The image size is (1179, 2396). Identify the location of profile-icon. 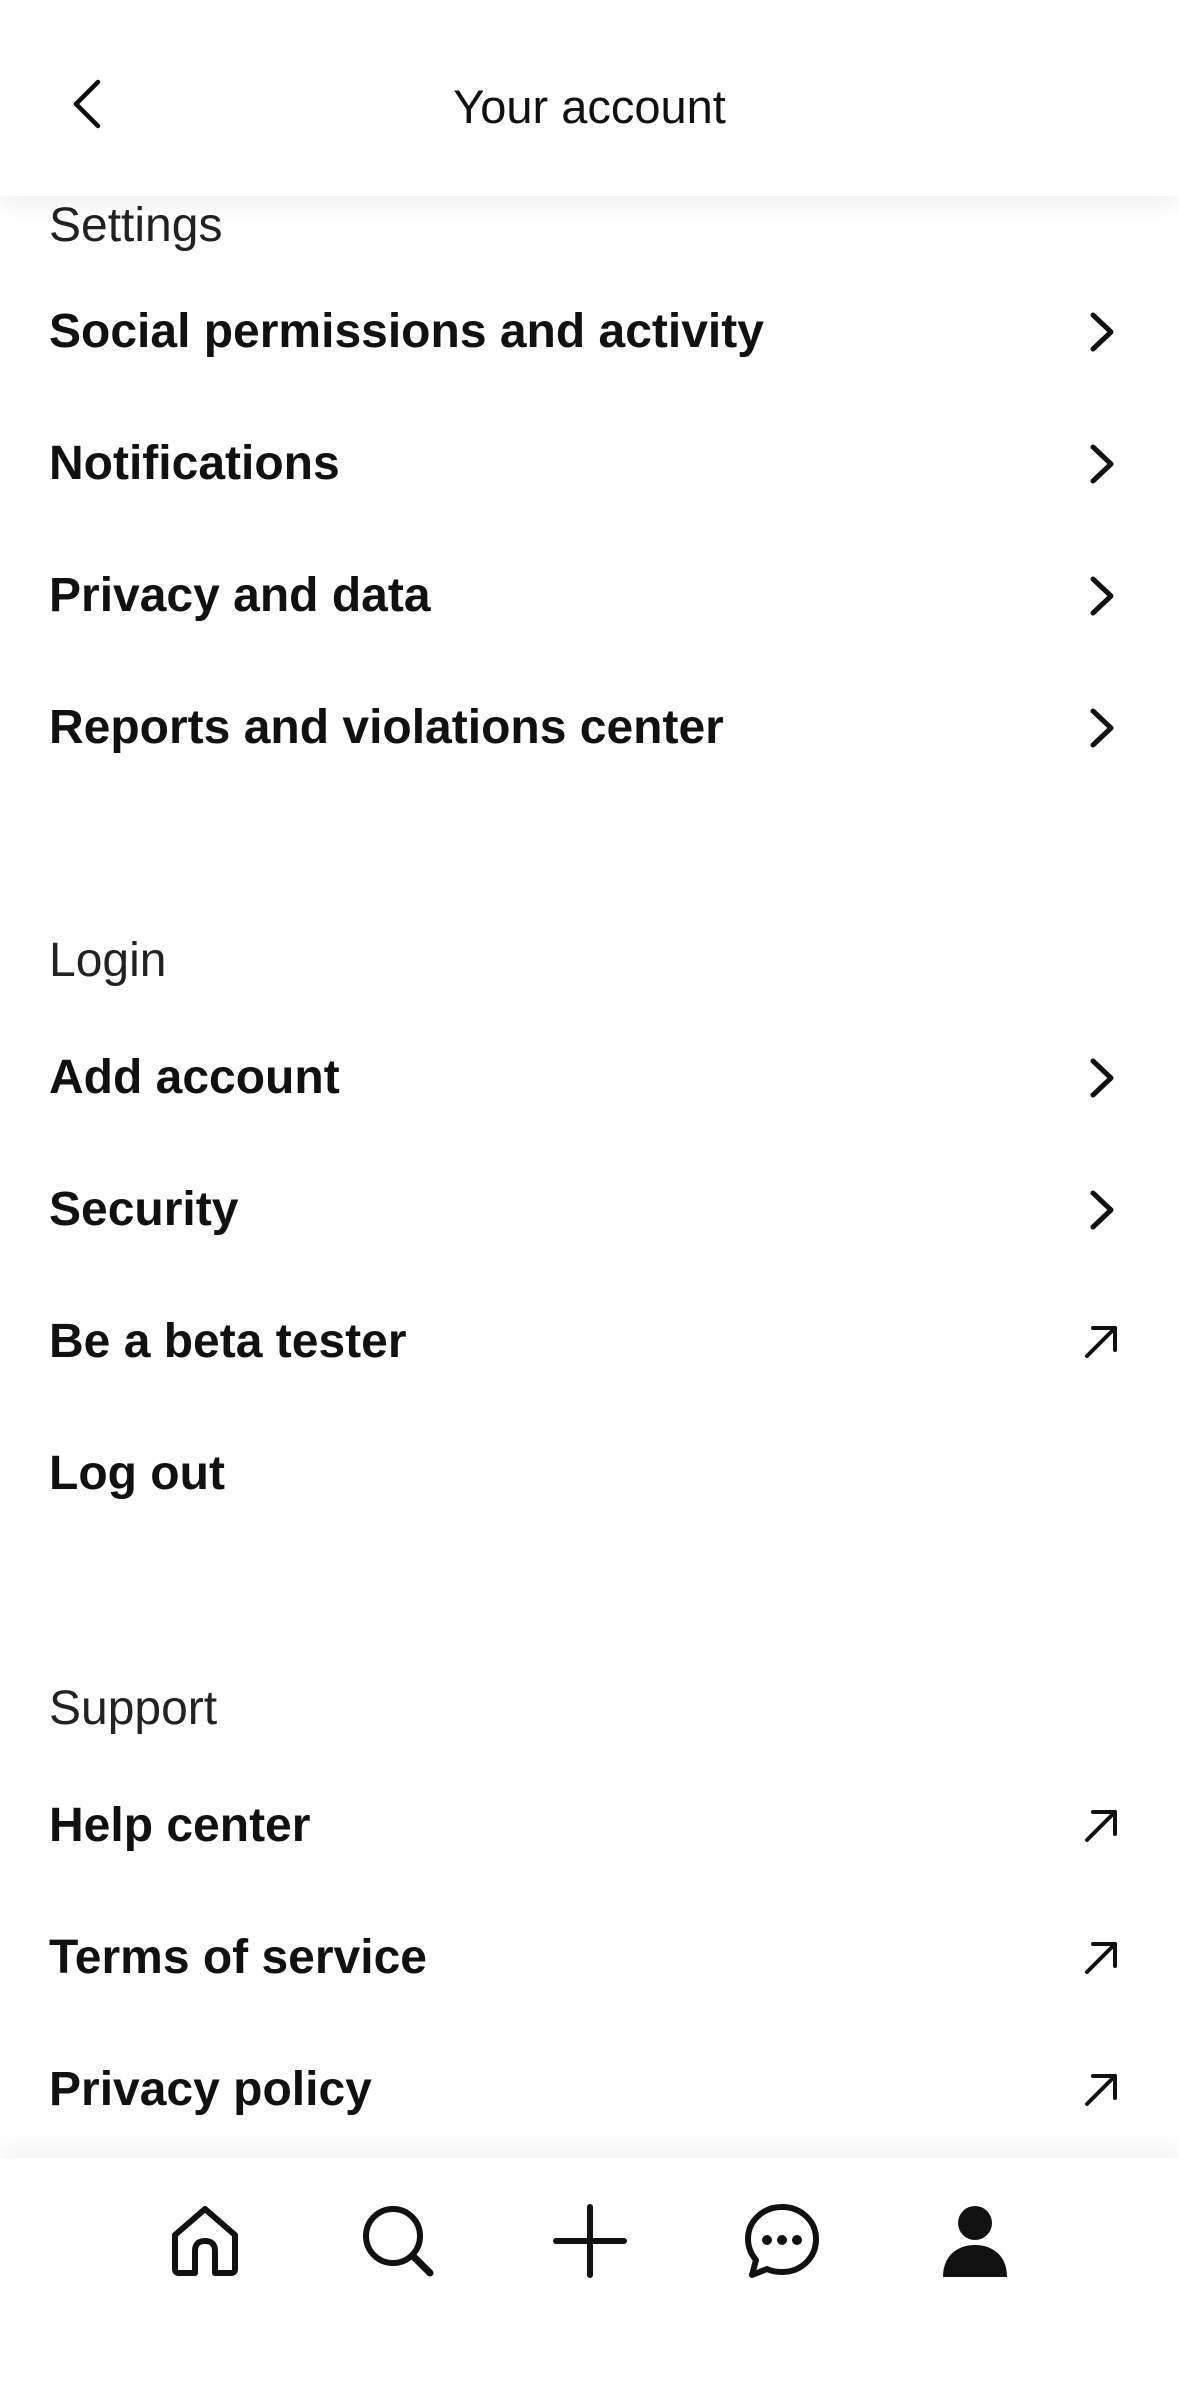
(975, 2241).